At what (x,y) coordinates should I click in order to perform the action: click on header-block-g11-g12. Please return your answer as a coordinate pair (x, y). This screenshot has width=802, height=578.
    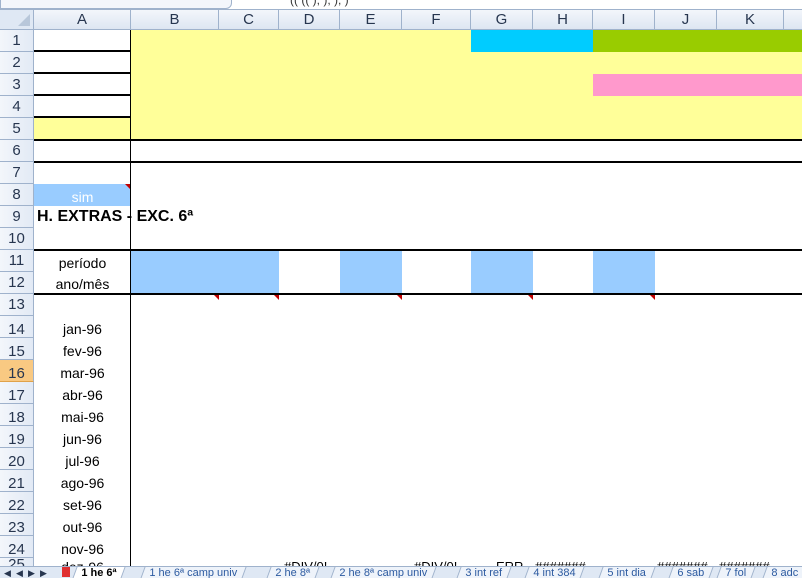
    Looking at the image, I should click on (502, 272).